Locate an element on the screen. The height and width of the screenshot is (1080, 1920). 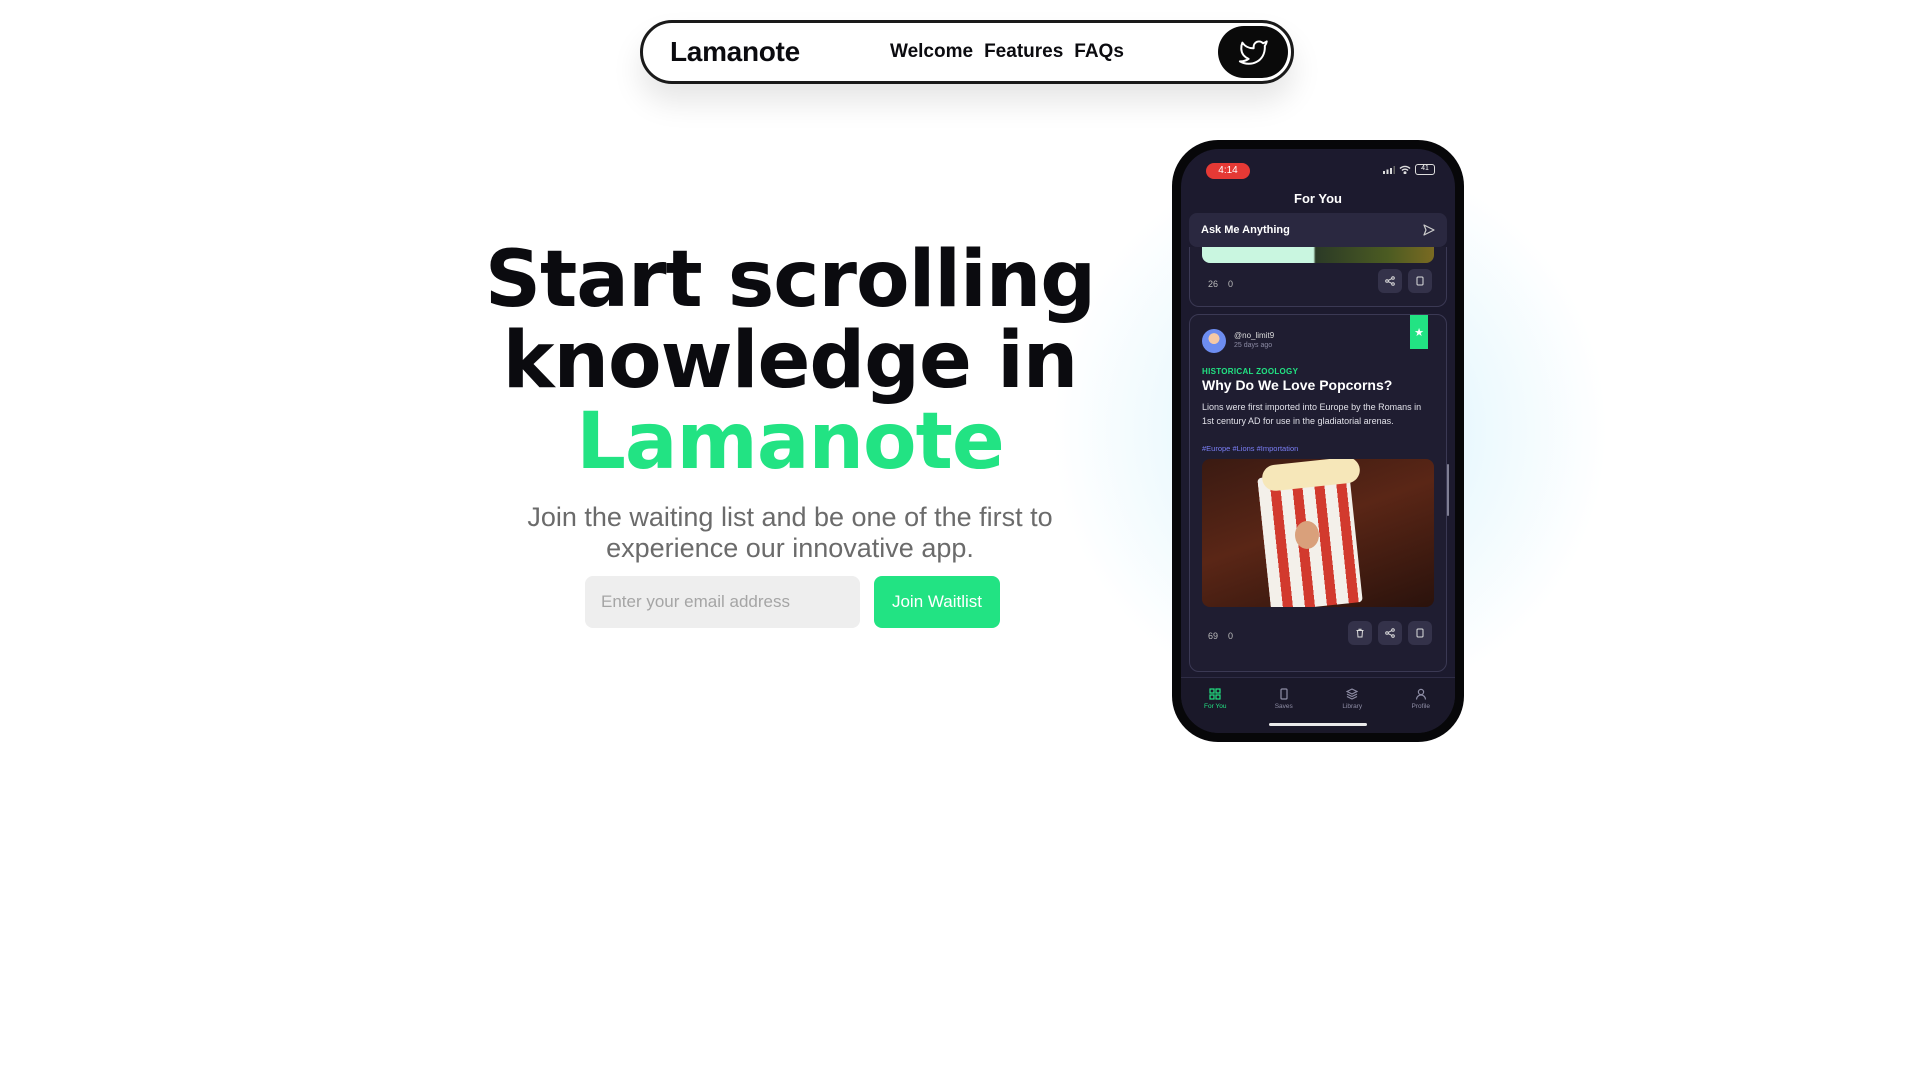
hero-title: Start scrolling knowledge in Lamanote is located at coordinates (790, 361).